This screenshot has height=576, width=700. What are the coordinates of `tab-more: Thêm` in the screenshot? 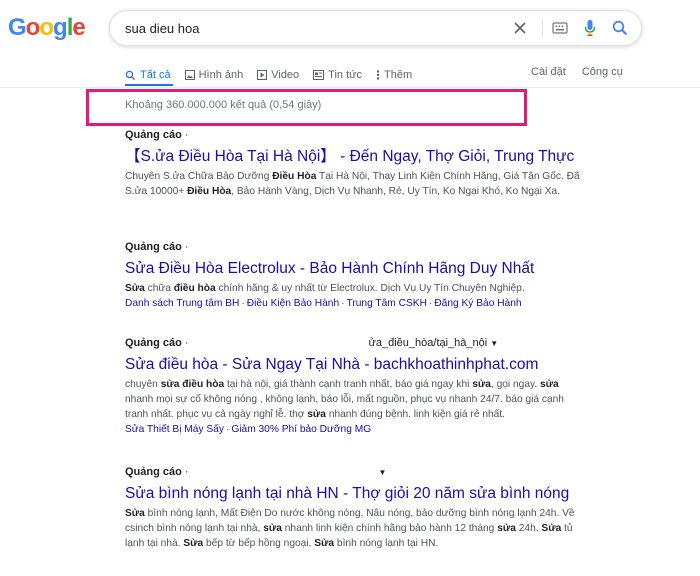 It's located at (394, 75).